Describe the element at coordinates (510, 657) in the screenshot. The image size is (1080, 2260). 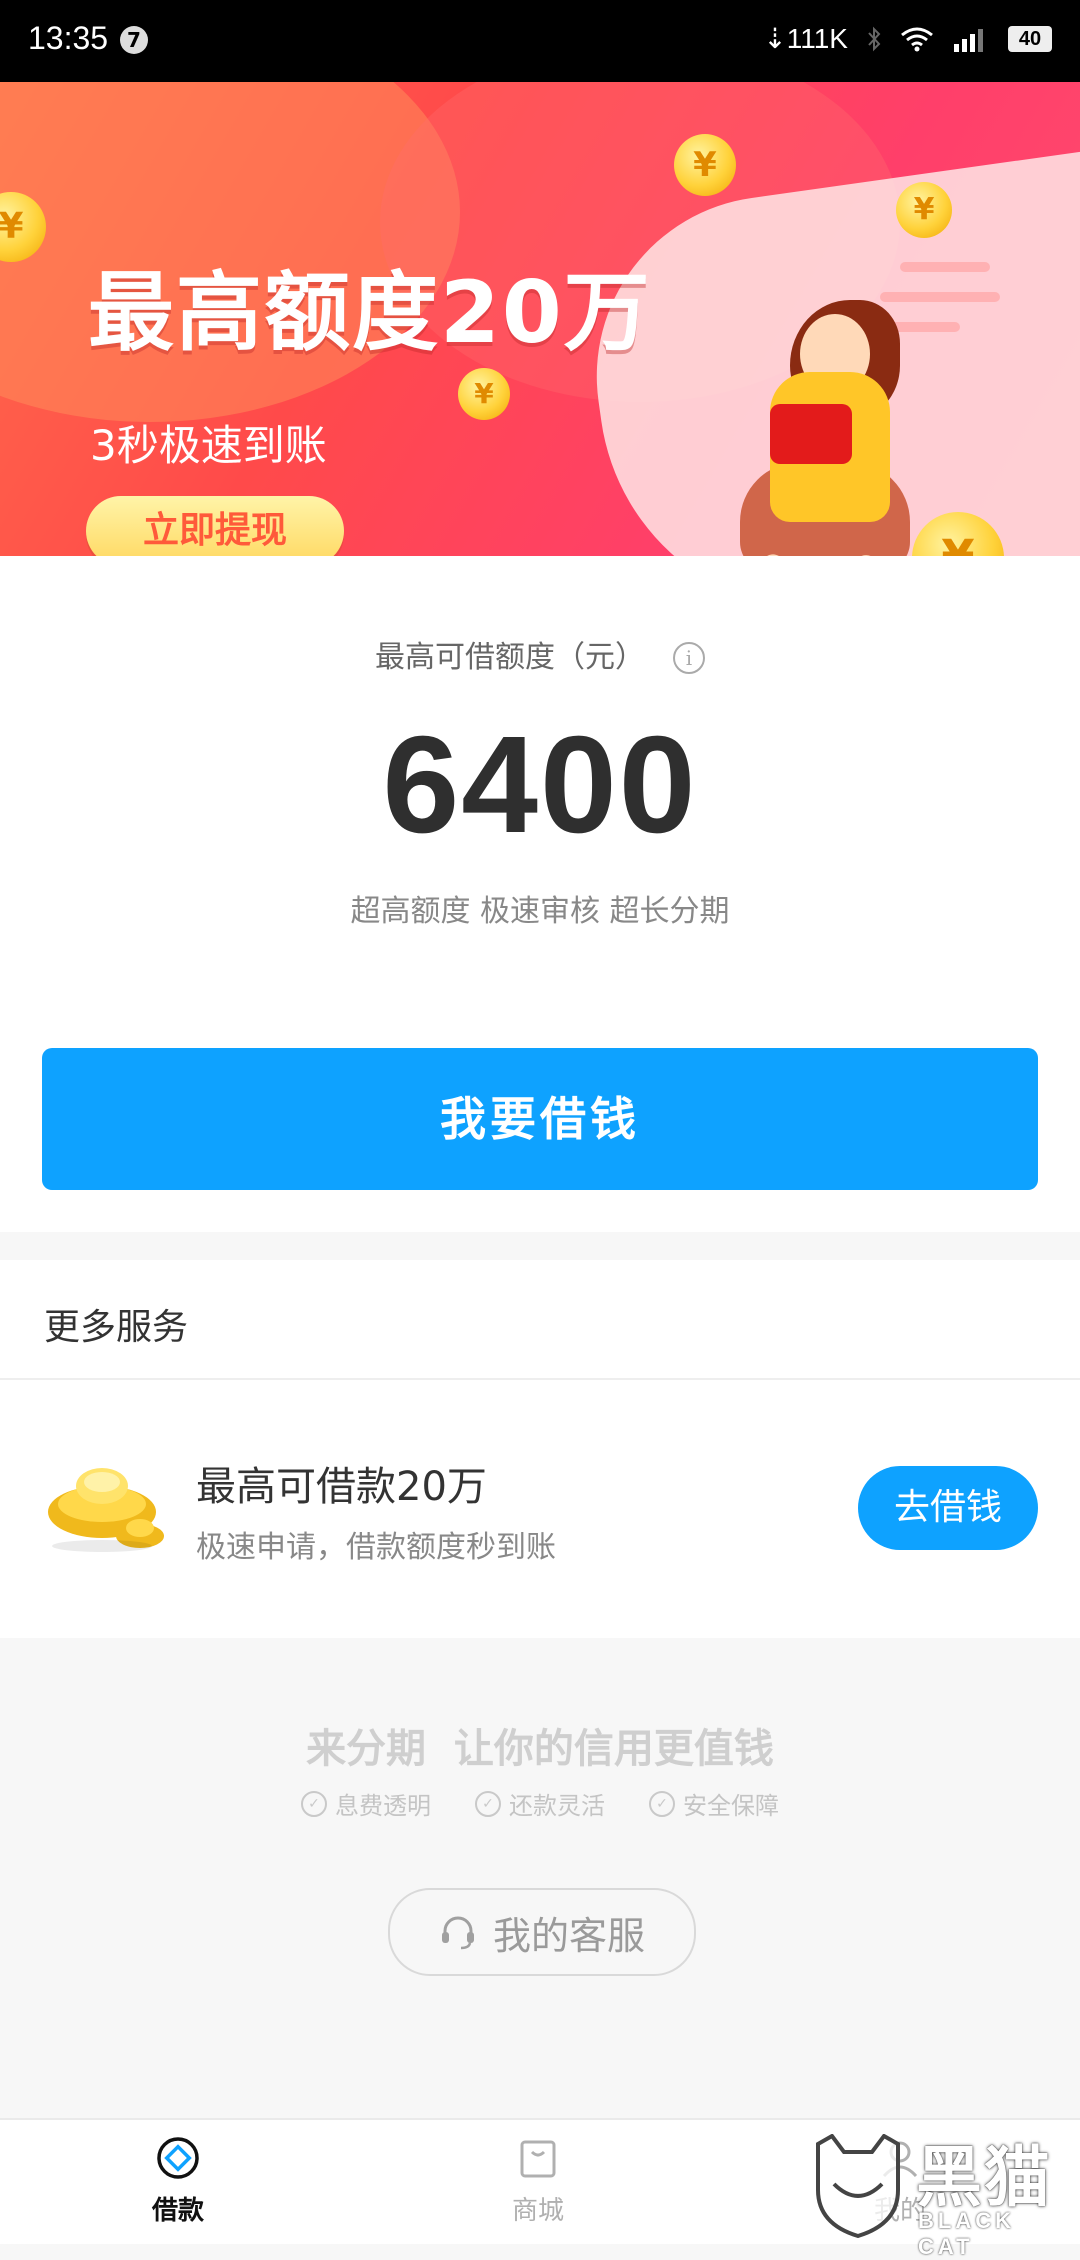
I see `credit-limit-label-text: 最高可借额度（元）` at that location.